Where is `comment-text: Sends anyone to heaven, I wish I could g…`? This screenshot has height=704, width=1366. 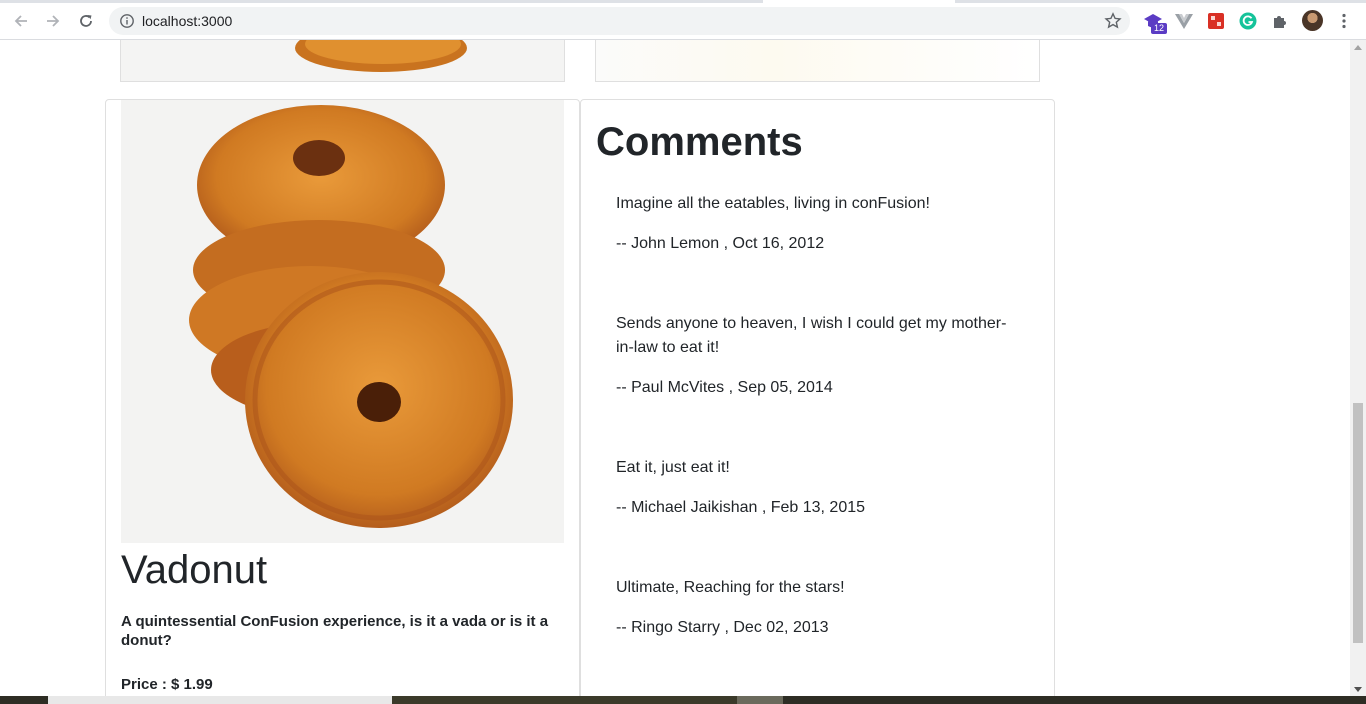 comment-text: Sends anyone to heaven, I wish I could g… is located at coordinates (811, 335).